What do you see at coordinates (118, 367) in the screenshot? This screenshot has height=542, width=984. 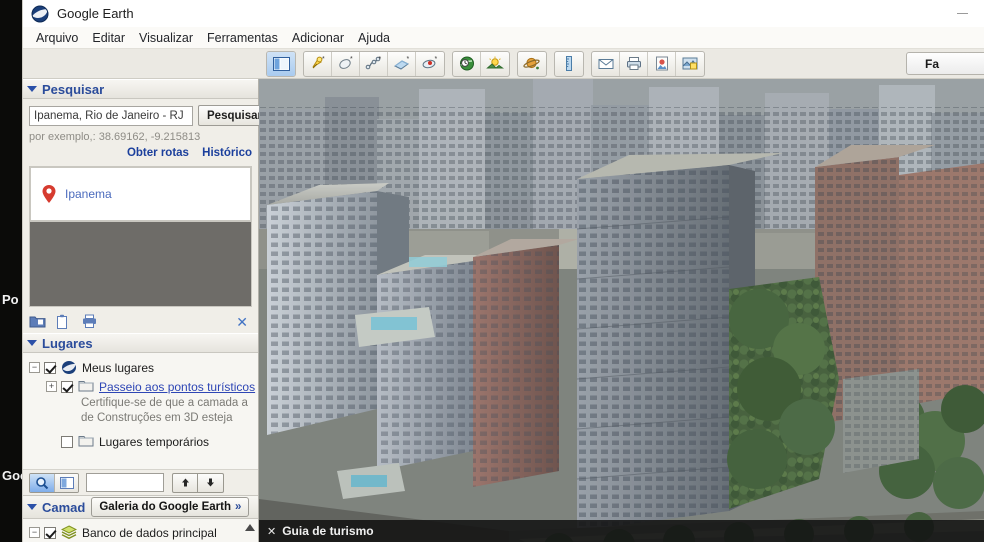 I see `tree-label: Meus lugares` at bounding box center [118, 367].